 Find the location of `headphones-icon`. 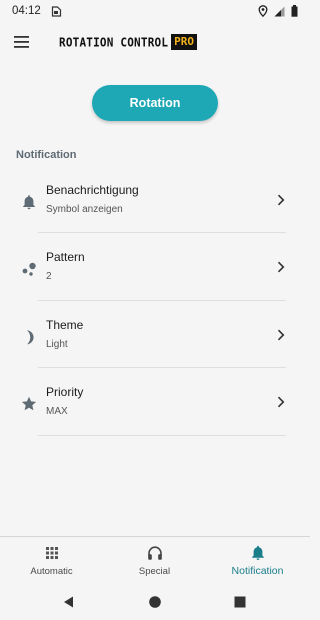

headphones-icon is located at coordinates (154, 553).